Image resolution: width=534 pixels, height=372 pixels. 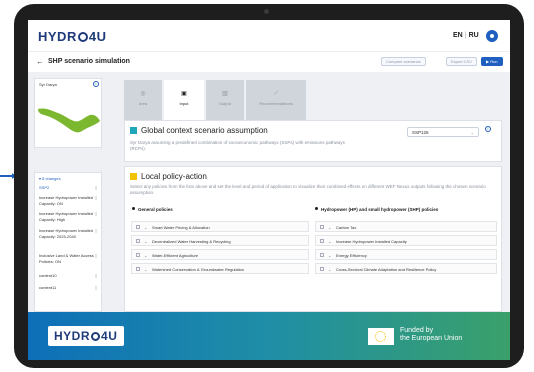 I want to click on changes-count-label: 8 changes, so click(x=51, y=178).